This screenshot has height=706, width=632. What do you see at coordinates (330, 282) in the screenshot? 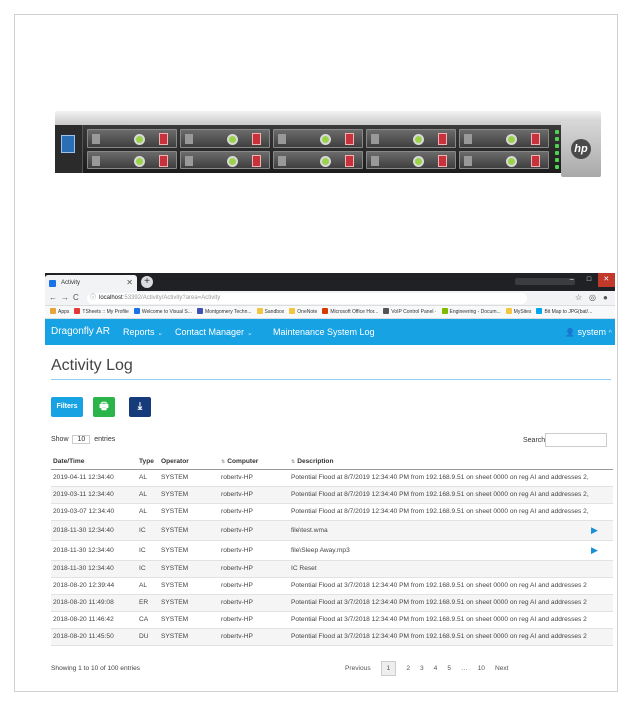
I see `tab-bar: Activity ✕ + – □ ✕` at bounding box center [330, 282].